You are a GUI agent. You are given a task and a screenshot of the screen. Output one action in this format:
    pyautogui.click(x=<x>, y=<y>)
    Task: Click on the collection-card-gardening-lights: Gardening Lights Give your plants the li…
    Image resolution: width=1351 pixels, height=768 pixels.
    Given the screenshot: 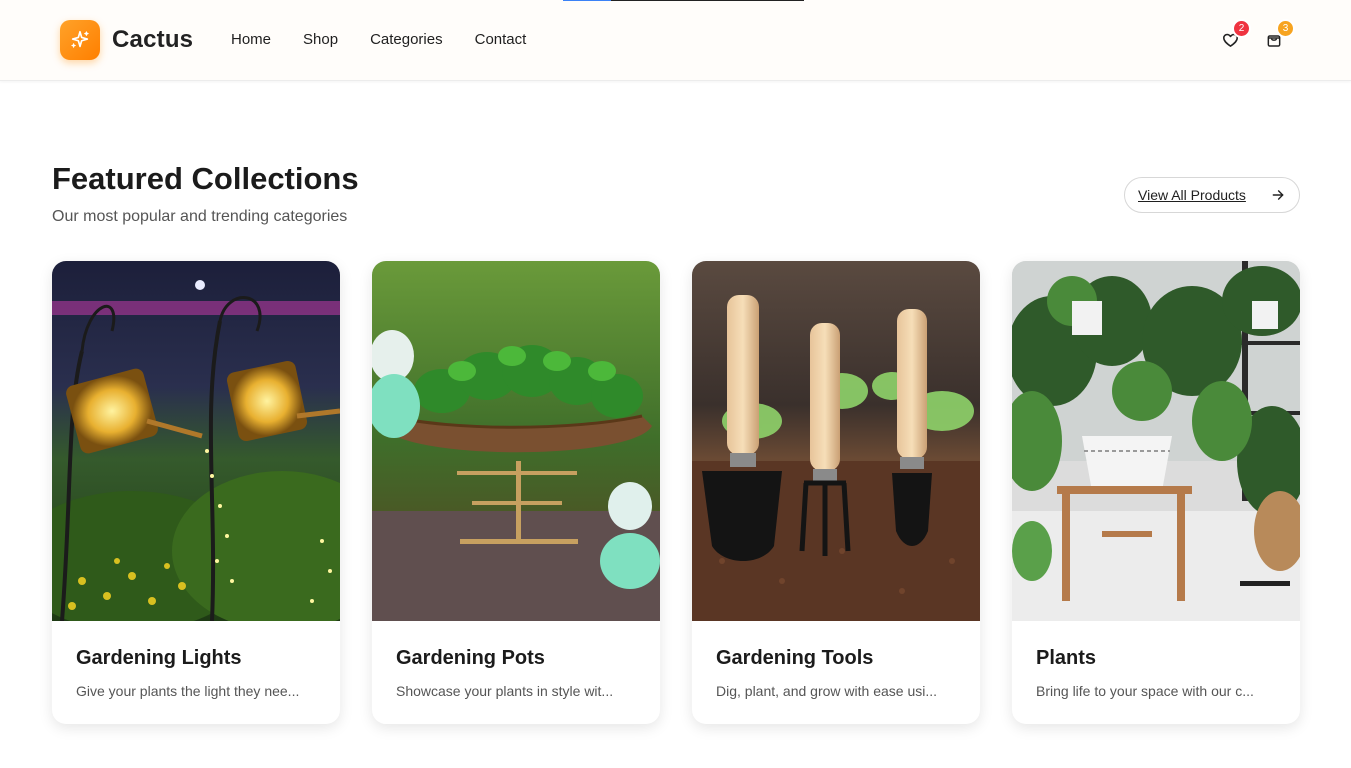 What is the action you would take?
    pyautogui.click(x=196, y=492)
    